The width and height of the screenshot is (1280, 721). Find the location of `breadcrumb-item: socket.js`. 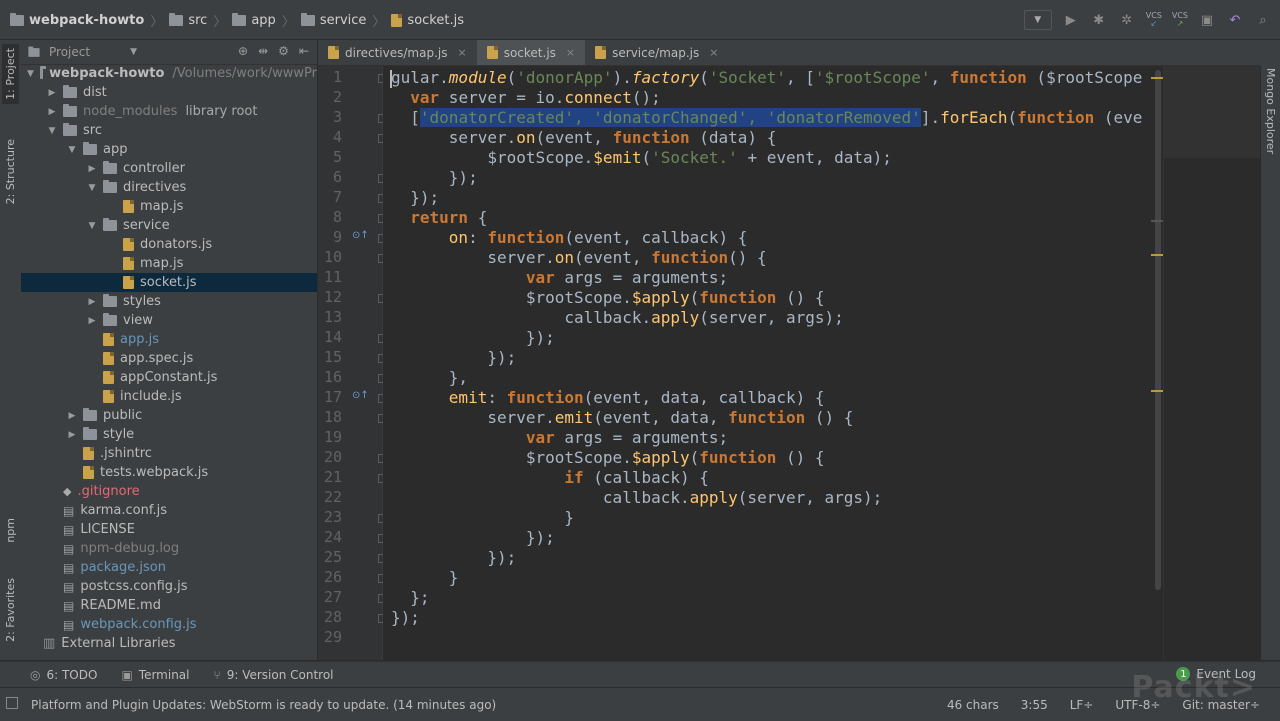

breadcrumb-item: socket.js is located at coordinates (427, 20).